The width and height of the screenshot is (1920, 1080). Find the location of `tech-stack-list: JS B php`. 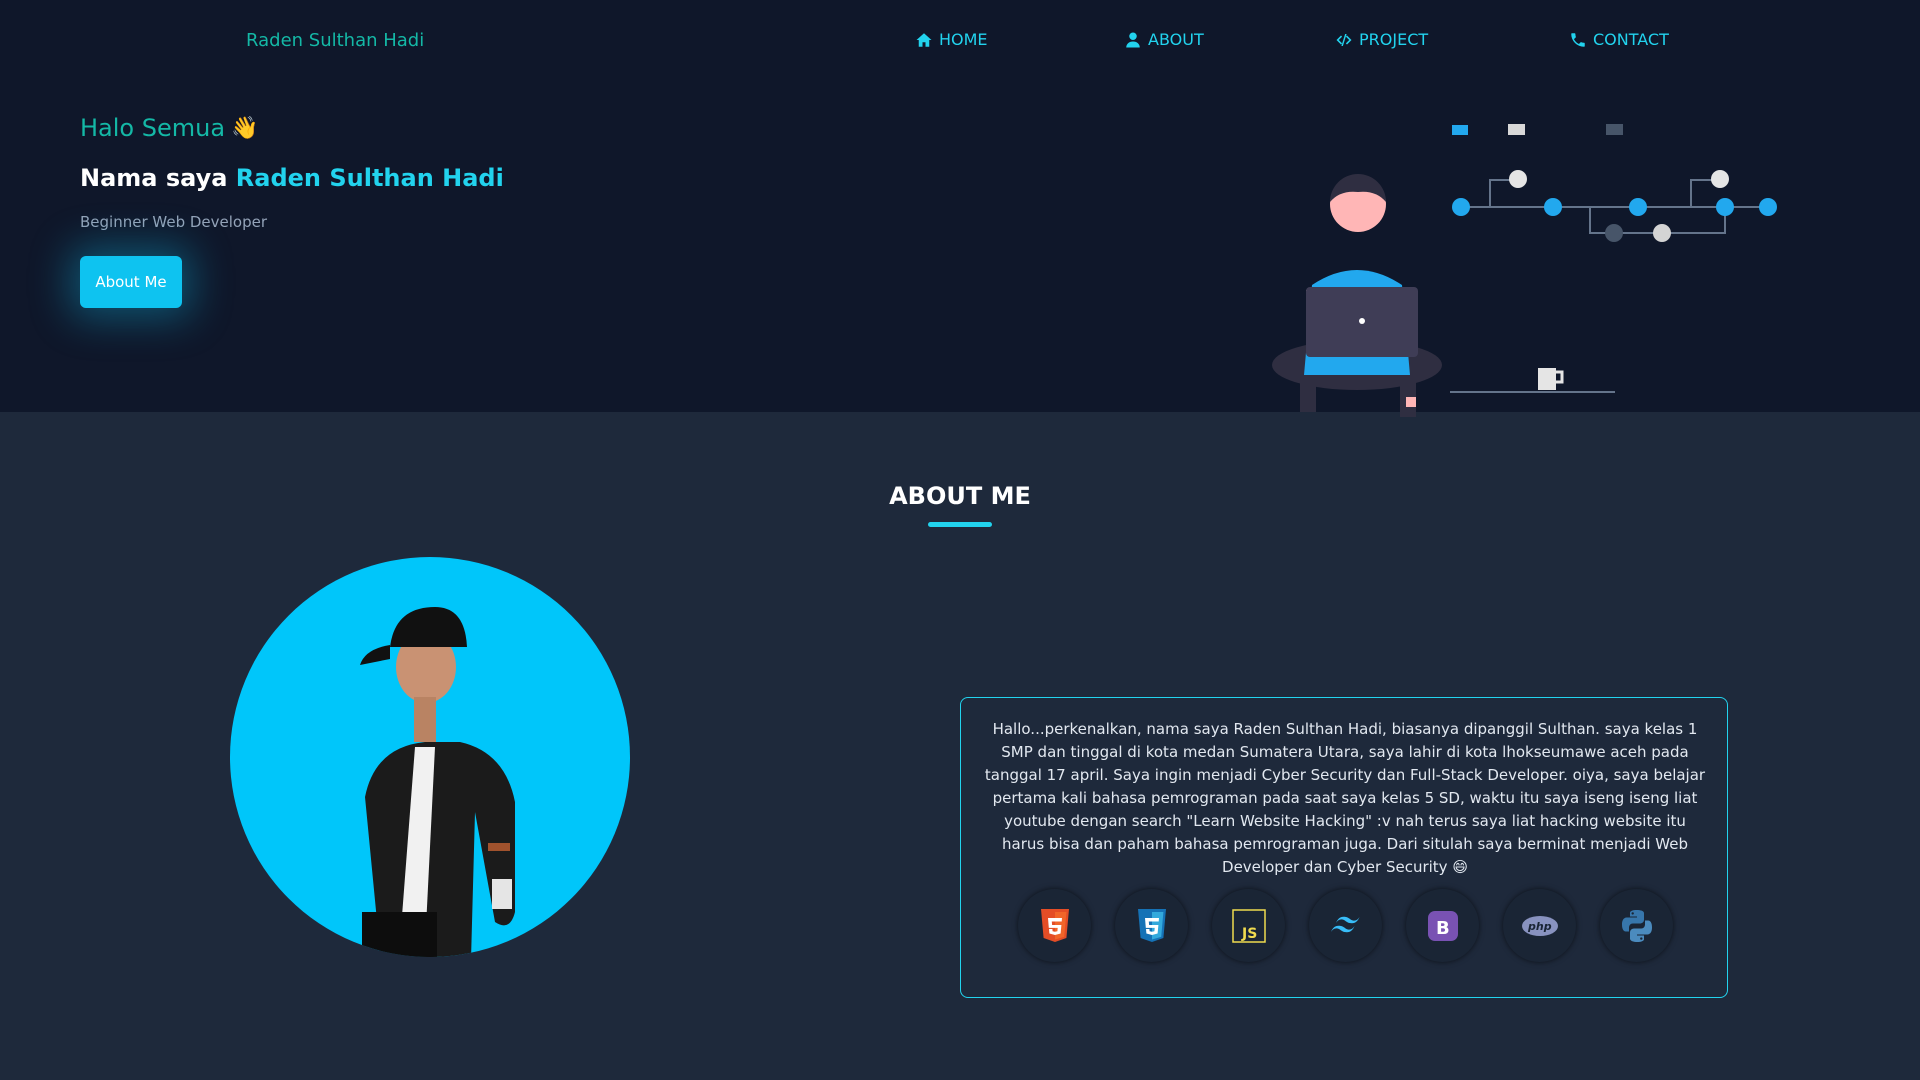

tech-stack-list: JS B php is located at coordinates (1345, 925).